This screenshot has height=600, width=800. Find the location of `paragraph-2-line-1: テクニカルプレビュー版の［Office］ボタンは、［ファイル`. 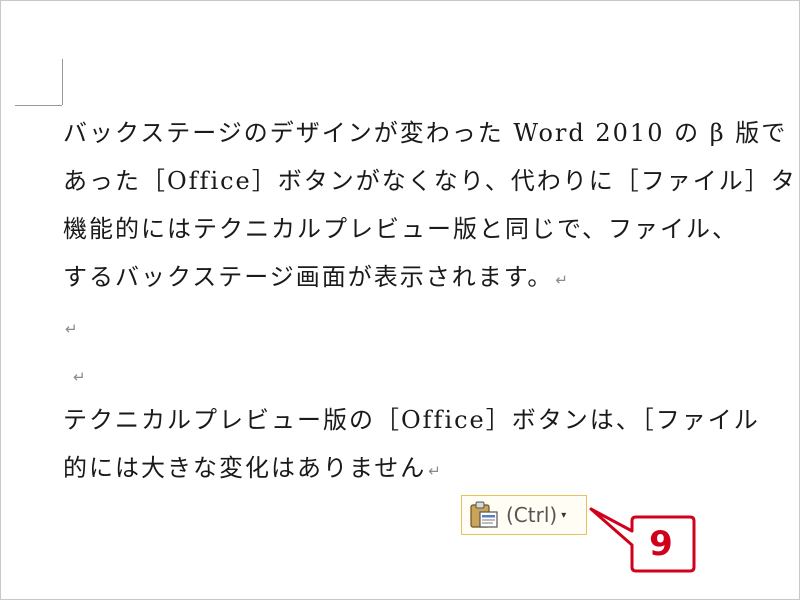

paragraph-2-line-1: テクニカルプレビュー版の［Office］ボタンは、［ファイル is located at coordinates (411, 420).